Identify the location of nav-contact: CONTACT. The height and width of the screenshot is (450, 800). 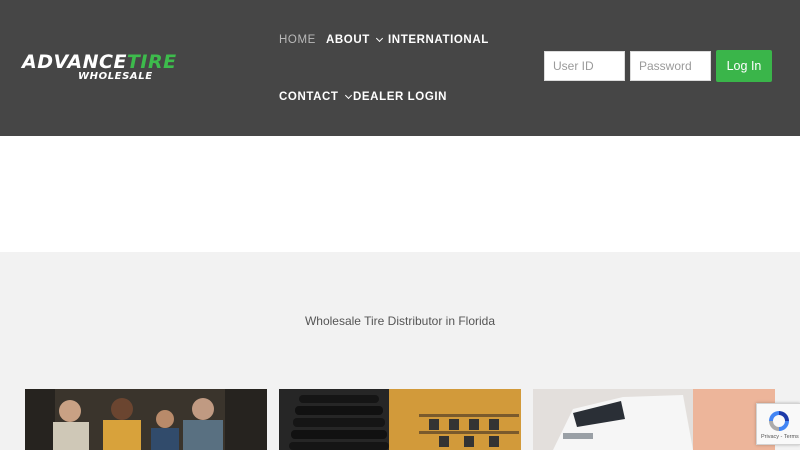
(315, 97).